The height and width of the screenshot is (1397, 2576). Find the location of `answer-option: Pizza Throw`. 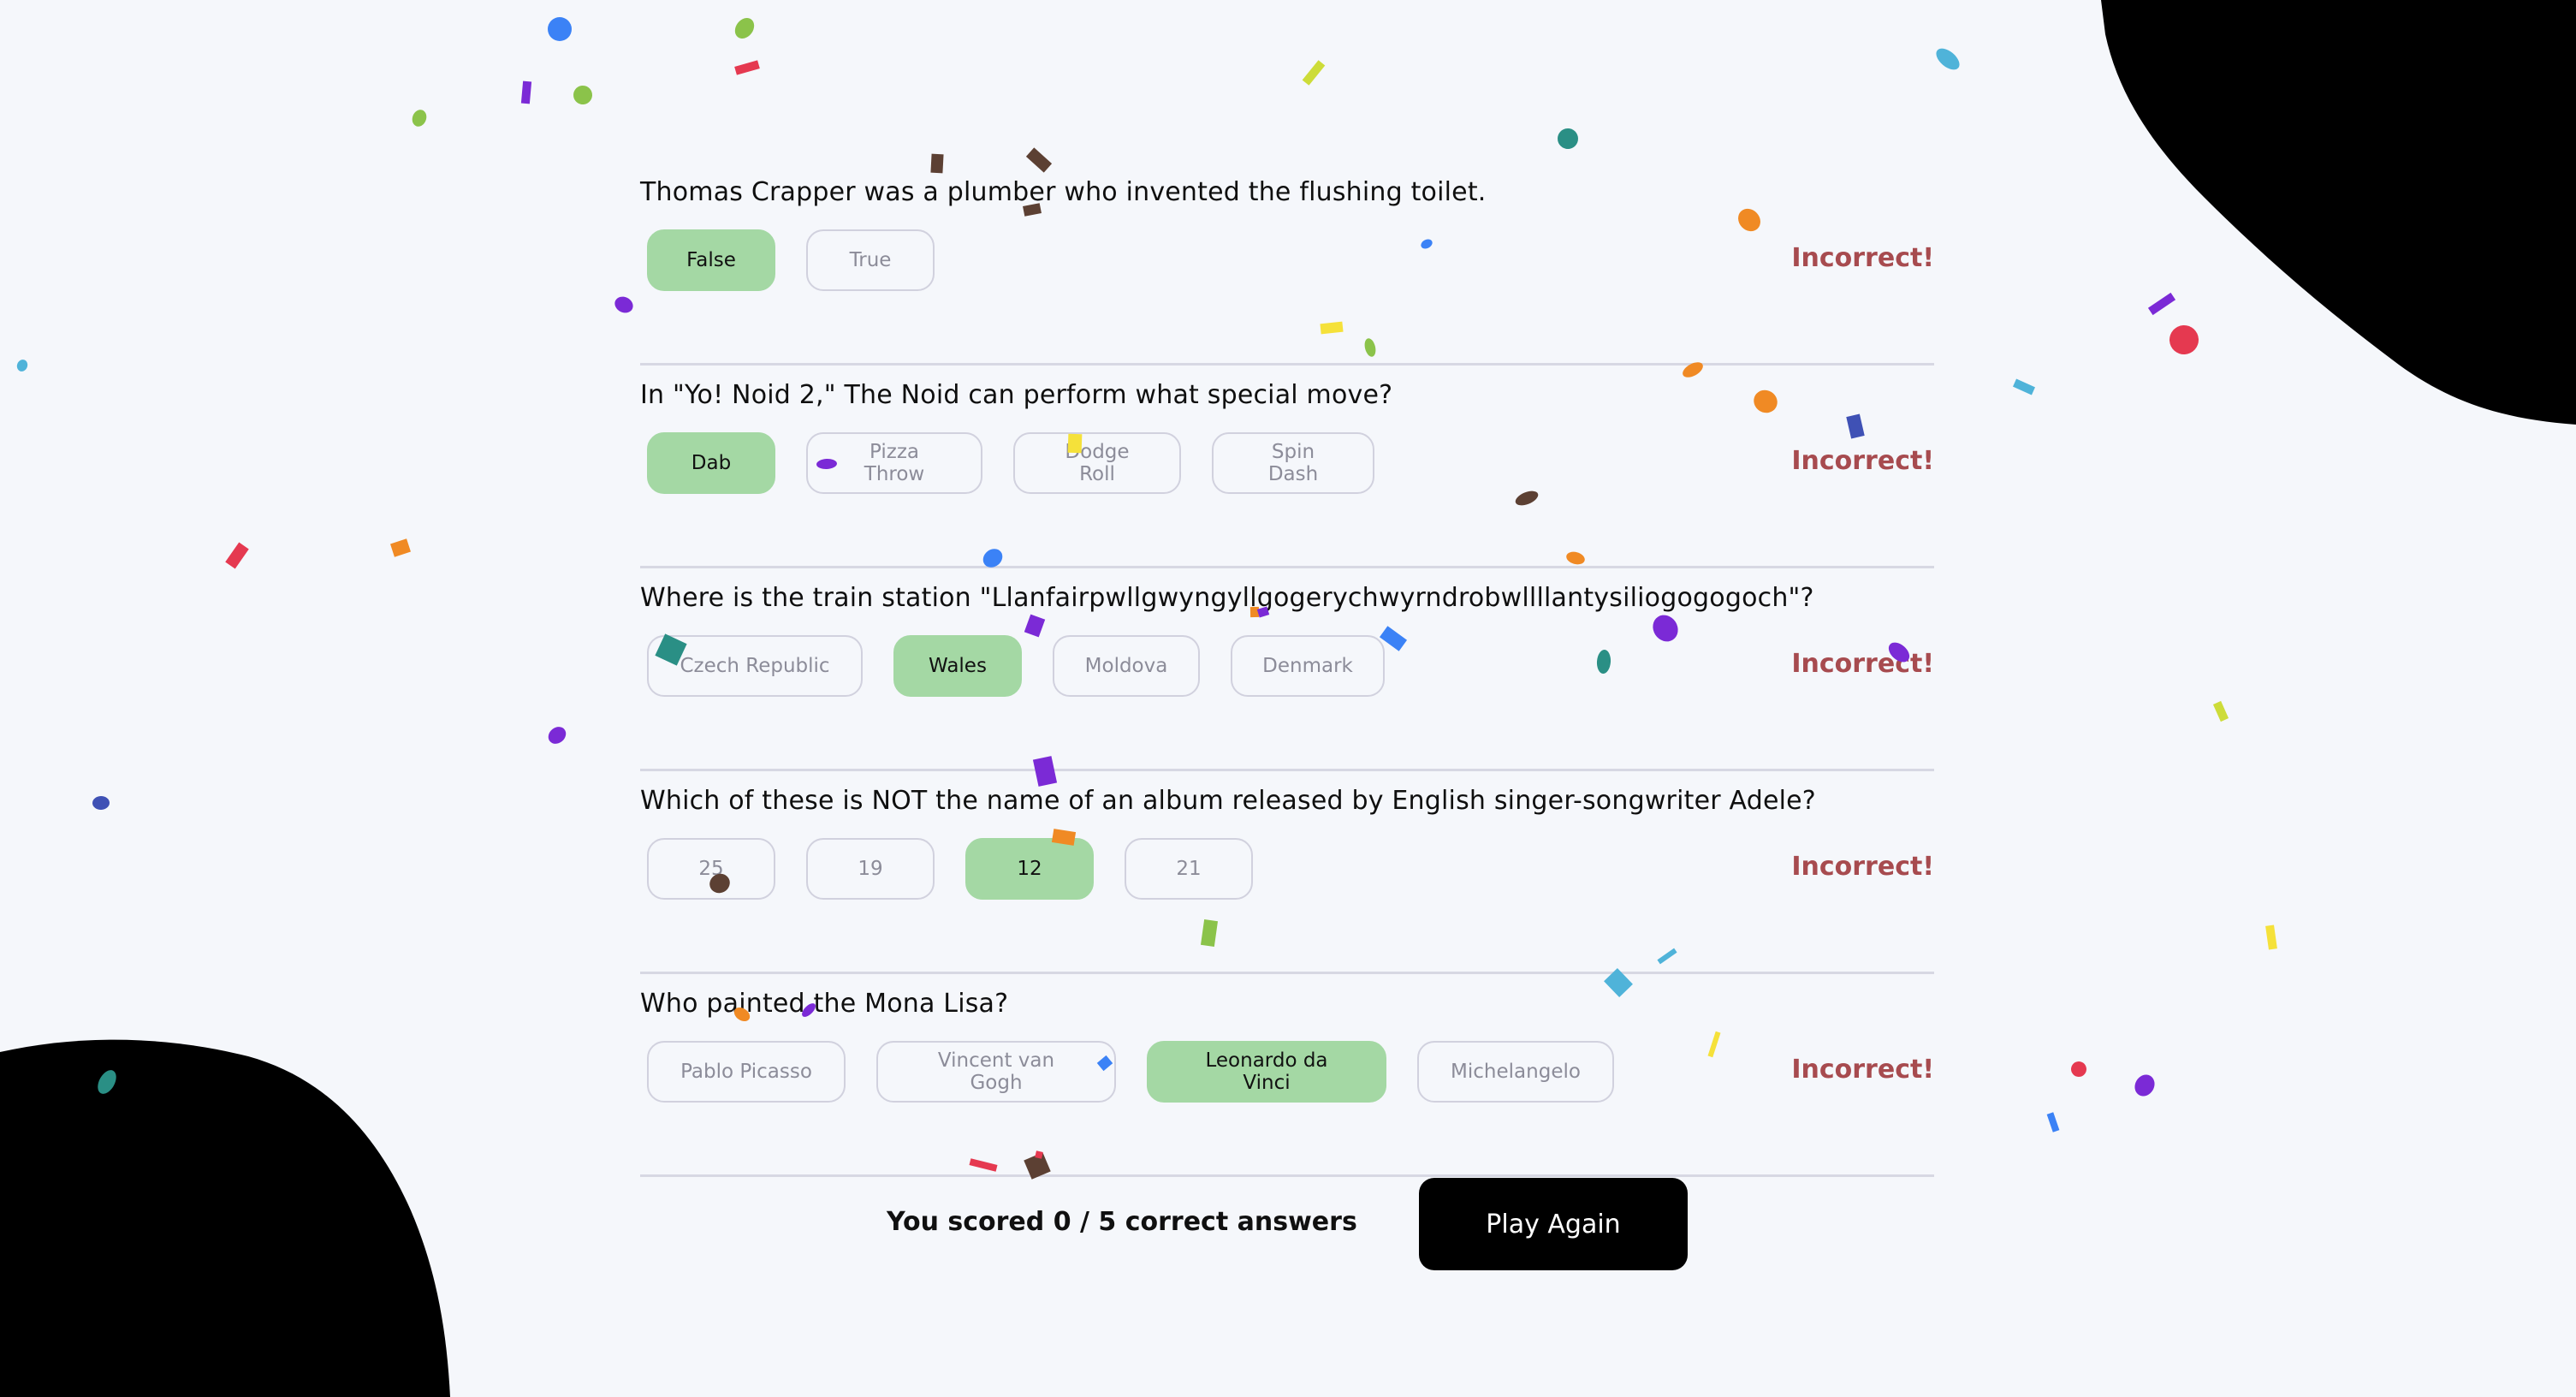

answer-option: Pizza Throw is located at coordinates (894, 463).